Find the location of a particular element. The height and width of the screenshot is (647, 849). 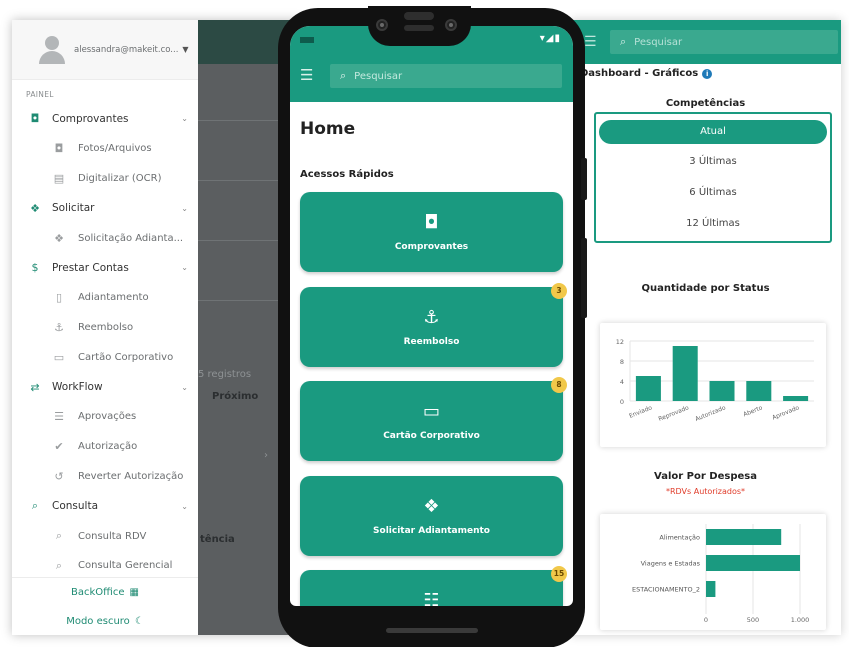

hand-dollar-icon: ⚓ is located at coordinates (59, 327).